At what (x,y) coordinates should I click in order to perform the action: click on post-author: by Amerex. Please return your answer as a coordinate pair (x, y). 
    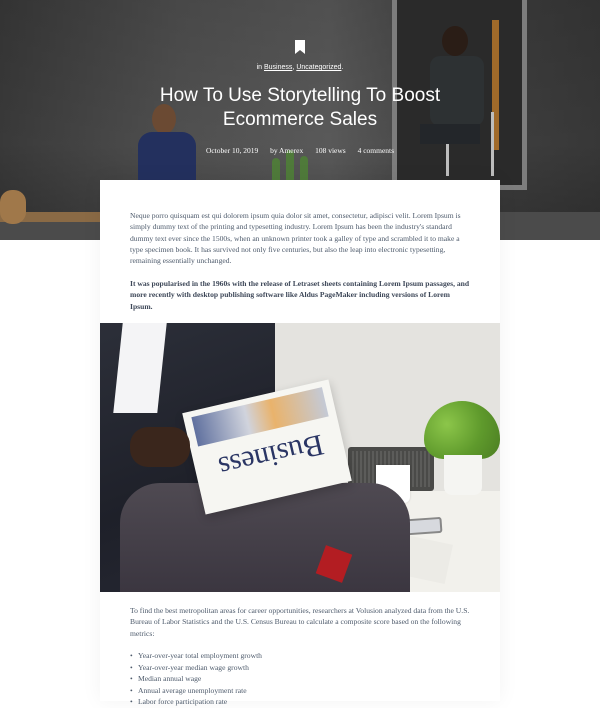
    Looking at the image, I should click on (286, 150).